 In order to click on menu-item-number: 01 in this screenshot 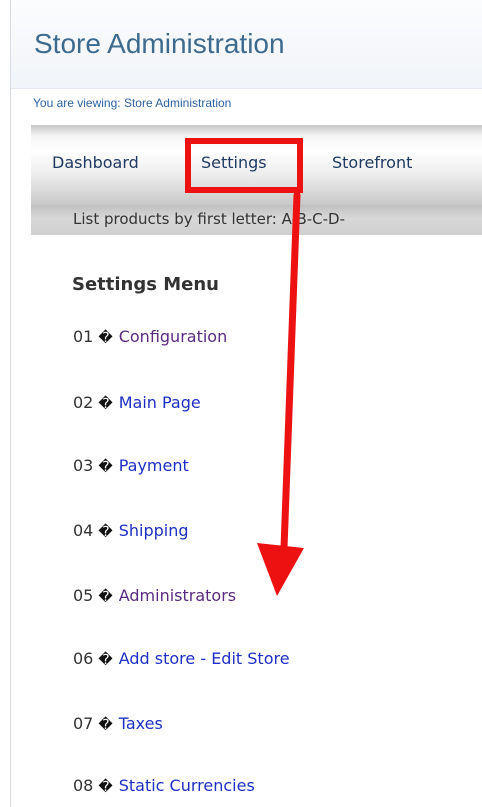, I will do `click(83, 336)`.